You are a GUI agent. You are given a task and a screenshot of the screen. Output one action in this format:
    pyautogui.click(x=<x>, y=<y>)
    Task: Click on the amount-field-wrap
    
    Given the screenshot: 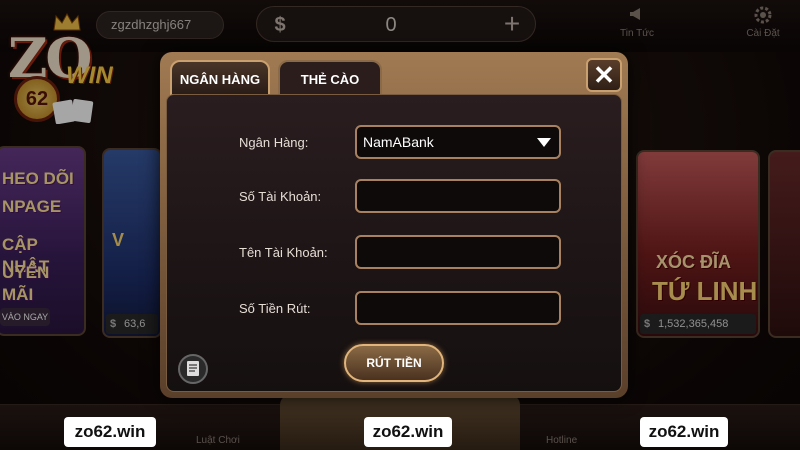 What is the action you would take?
    pyautogui.click(x=458, y=308)
    